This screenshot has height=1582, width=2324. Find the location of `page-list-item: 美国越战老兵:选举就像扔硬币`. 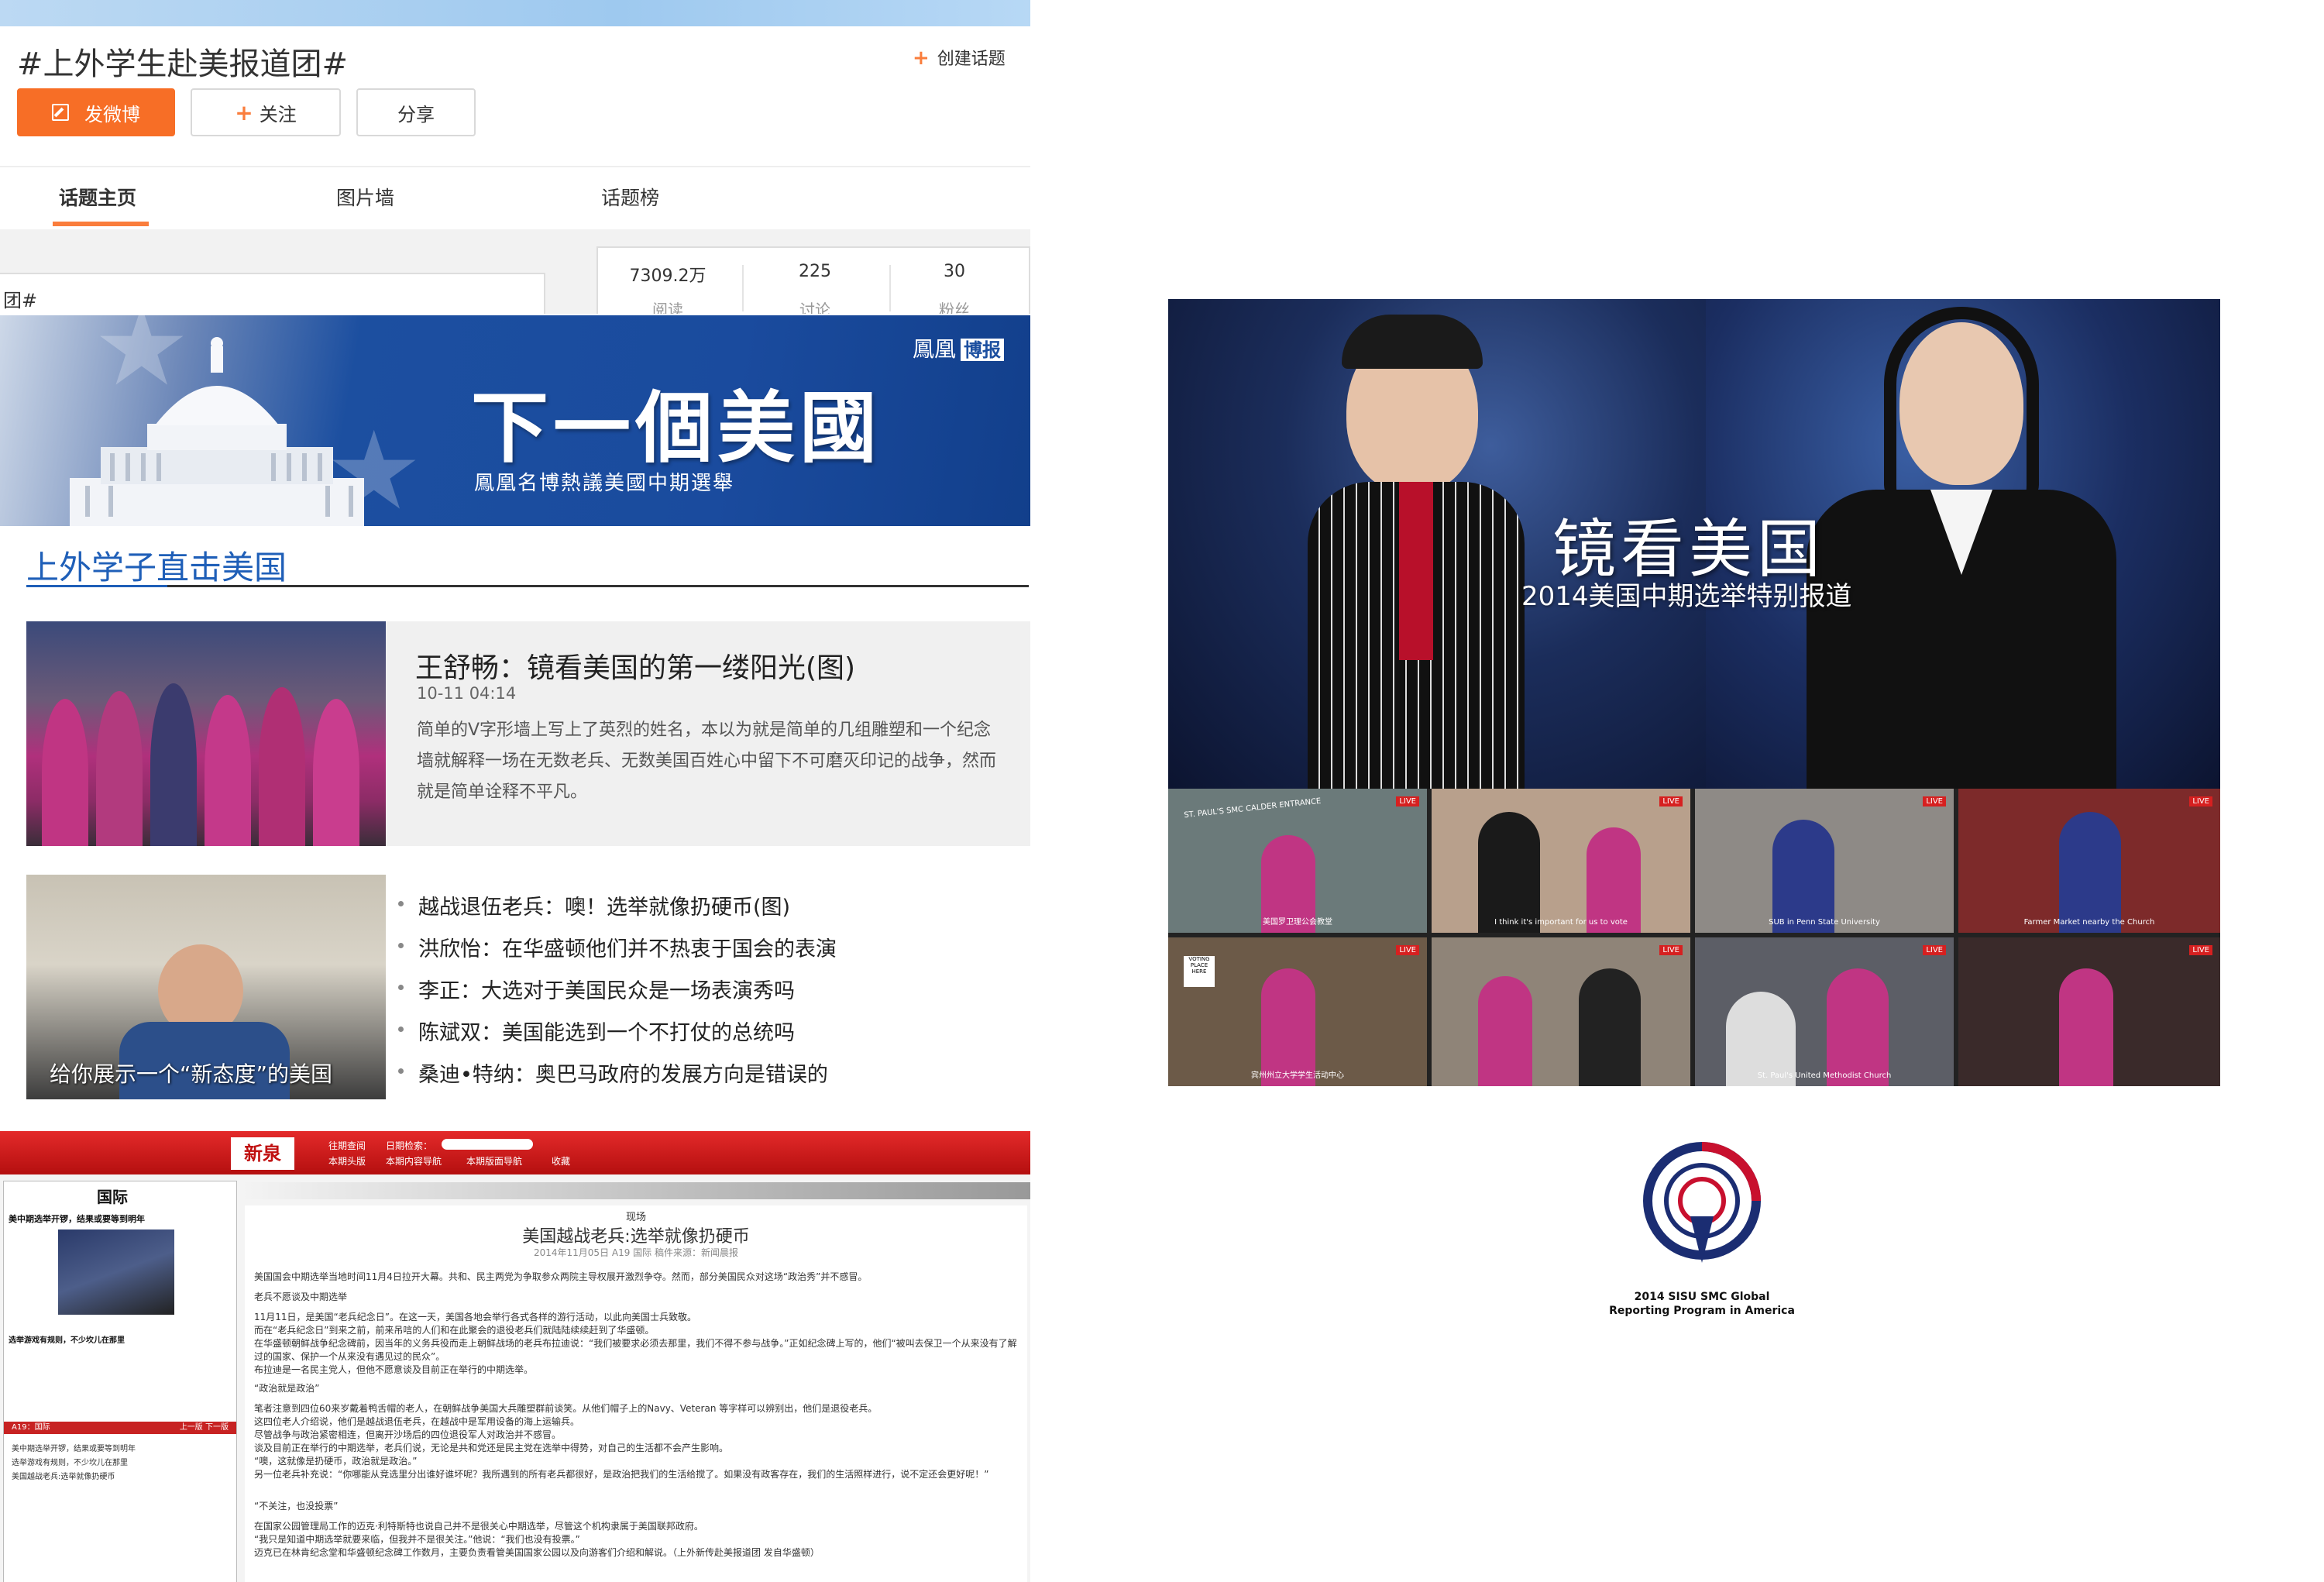

page-list-item: 美国越战老兵:选举就像扔硬币 is located at coordinates (63, 1475).